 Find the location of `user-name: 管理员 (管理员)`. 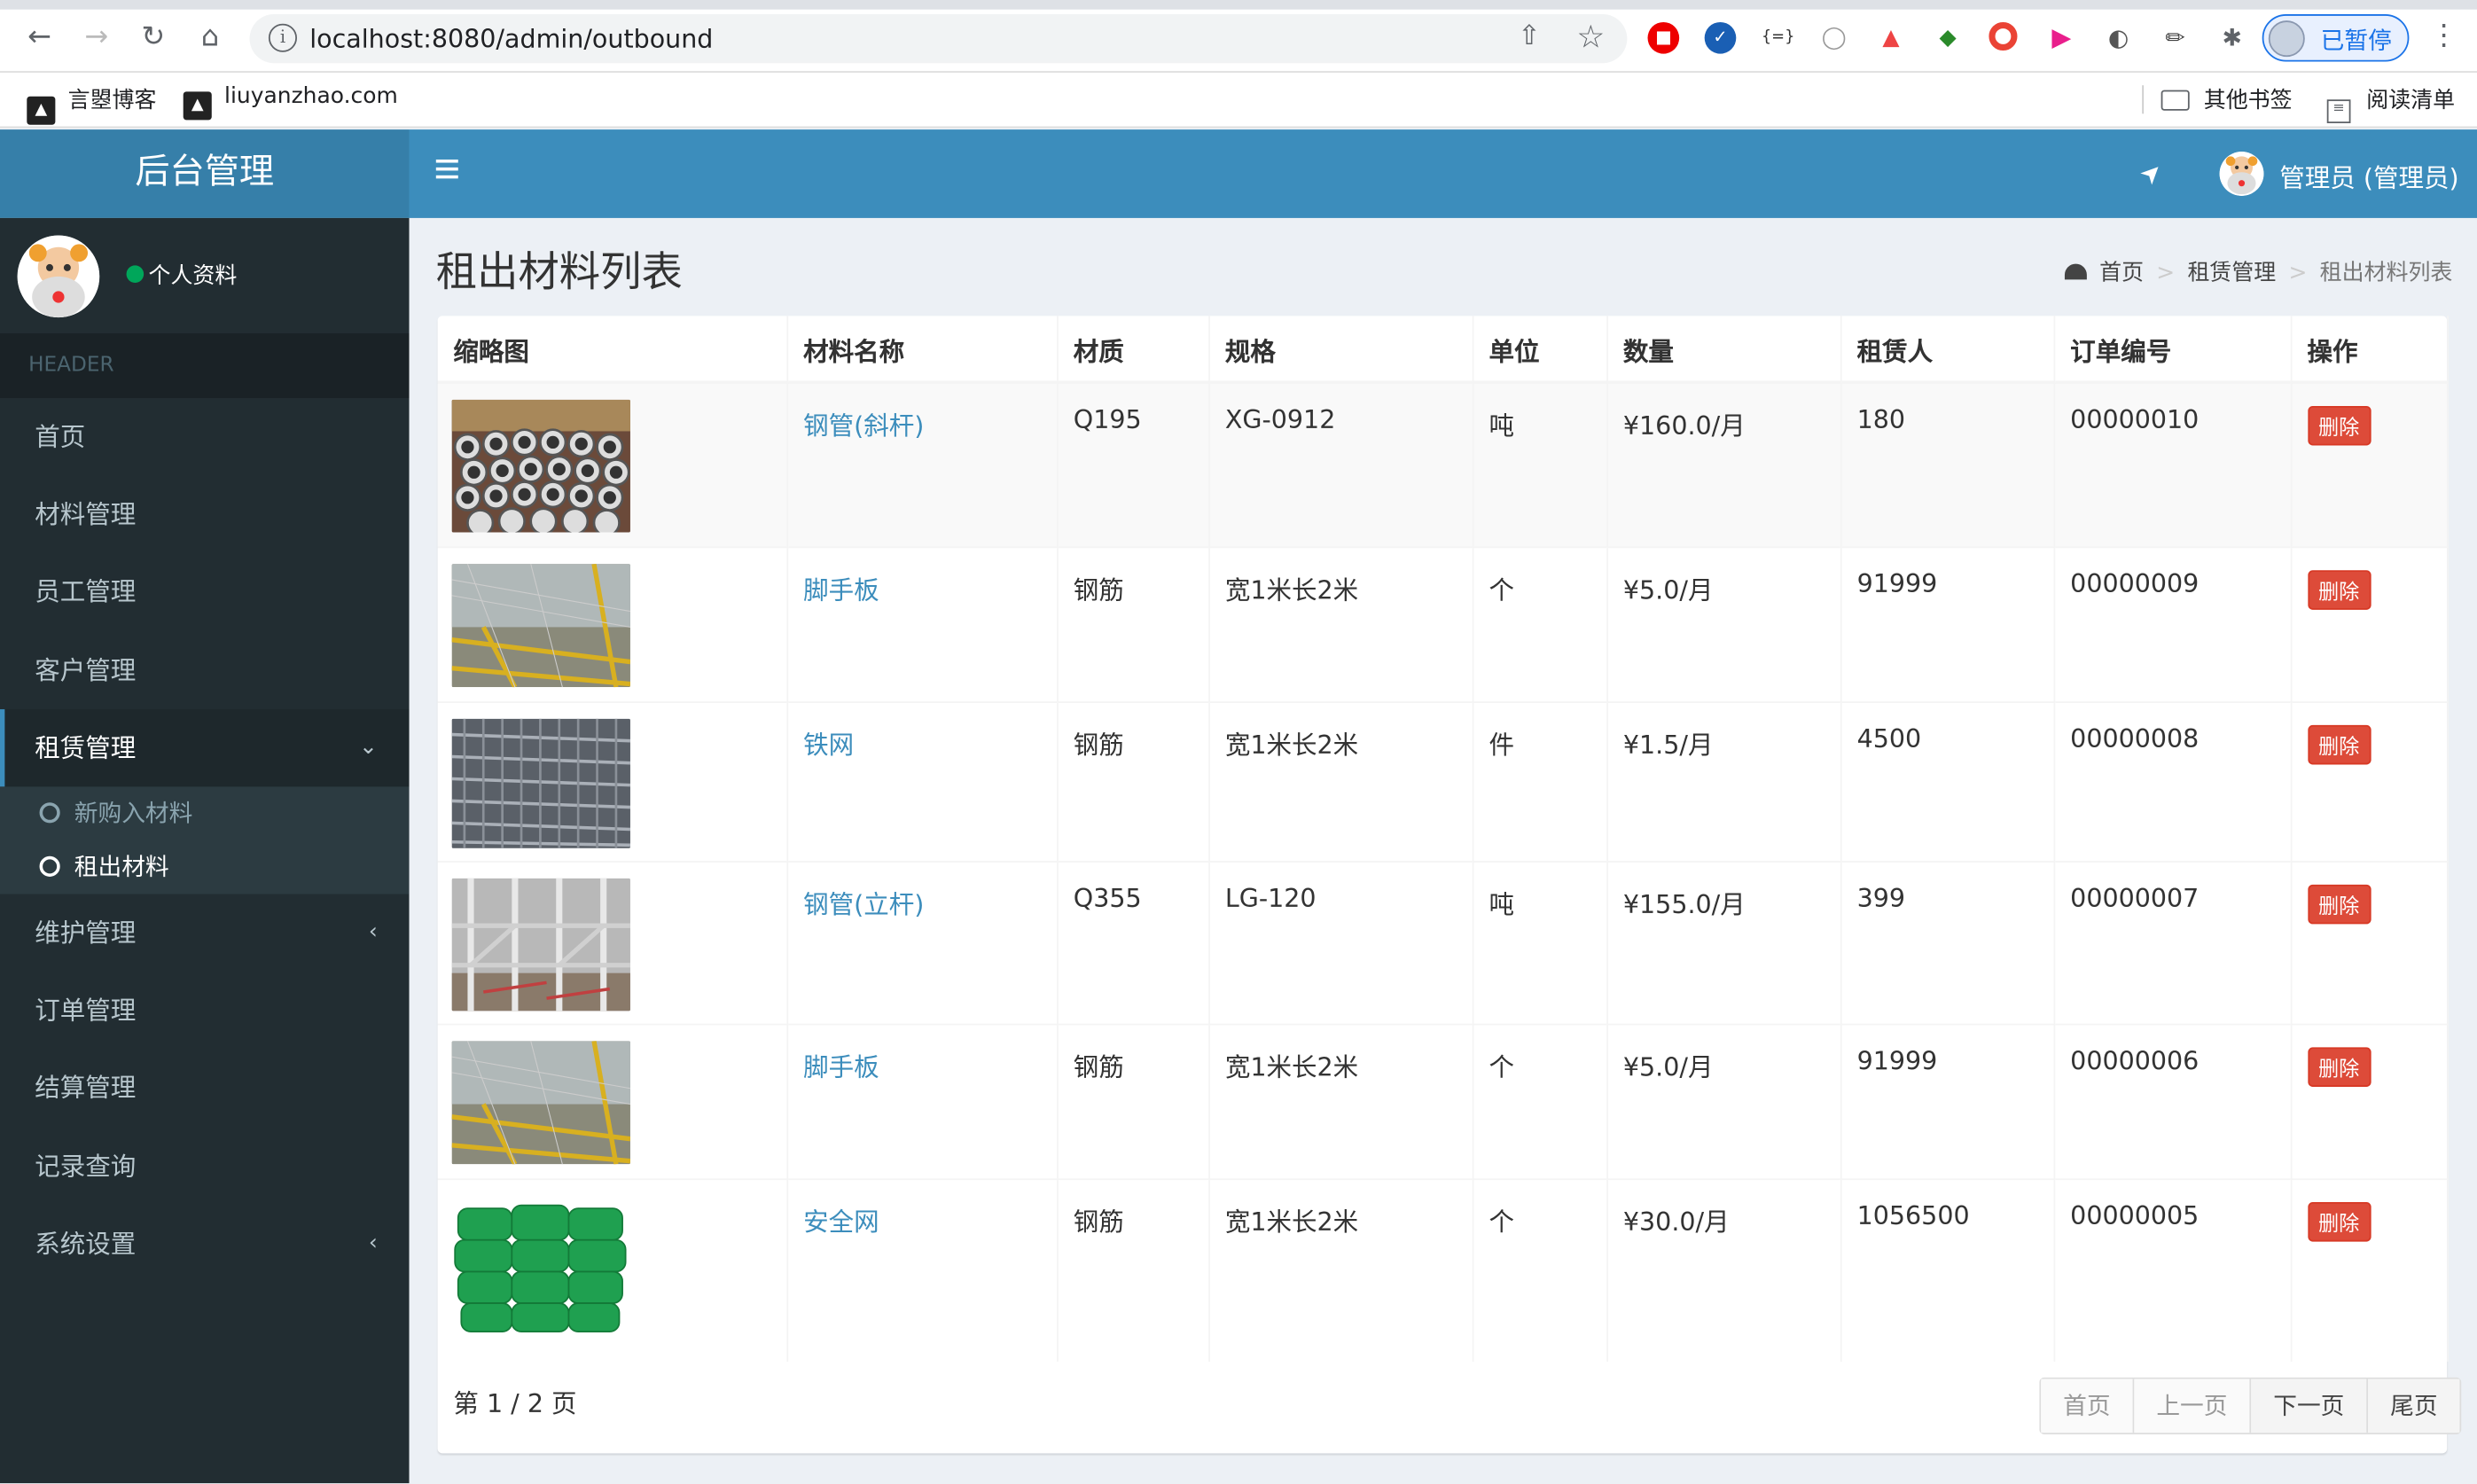

user-name: 管理员 (管理员) is located at coordinates (2368, 175).